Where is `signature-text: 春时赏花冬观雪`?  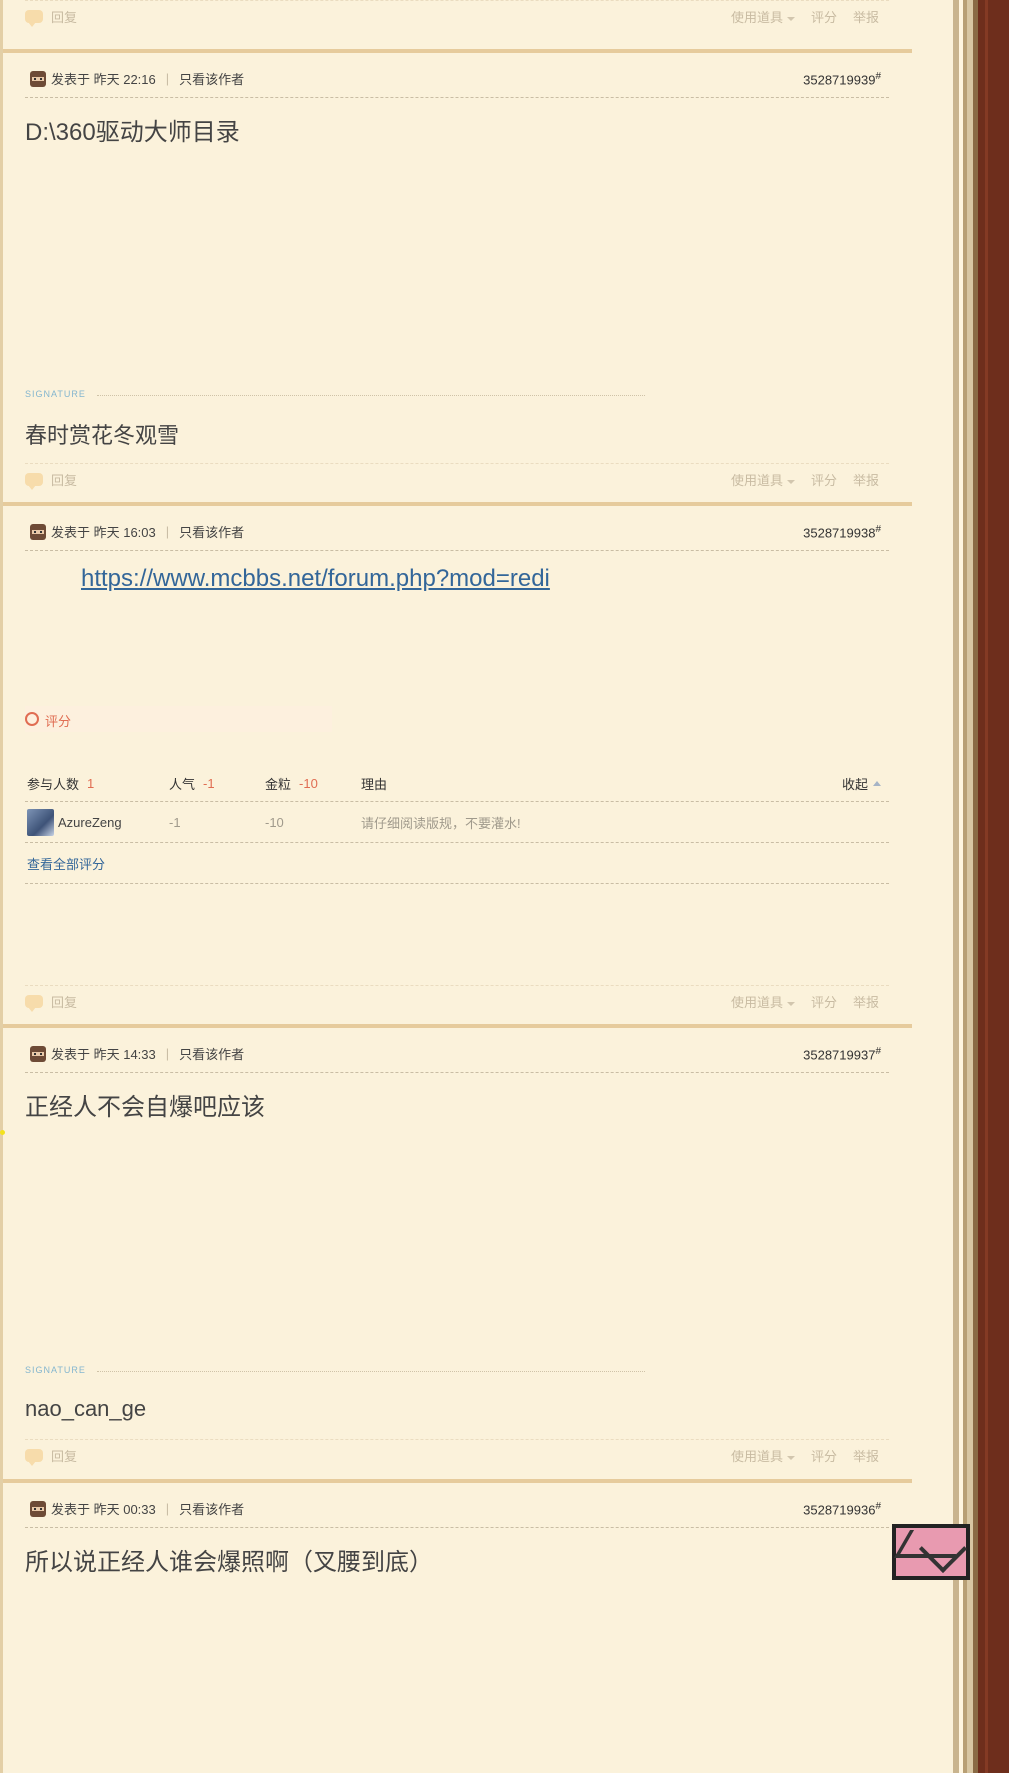
signature-text: 春时赏花冬观雪 is located at coordinates (102, 435).